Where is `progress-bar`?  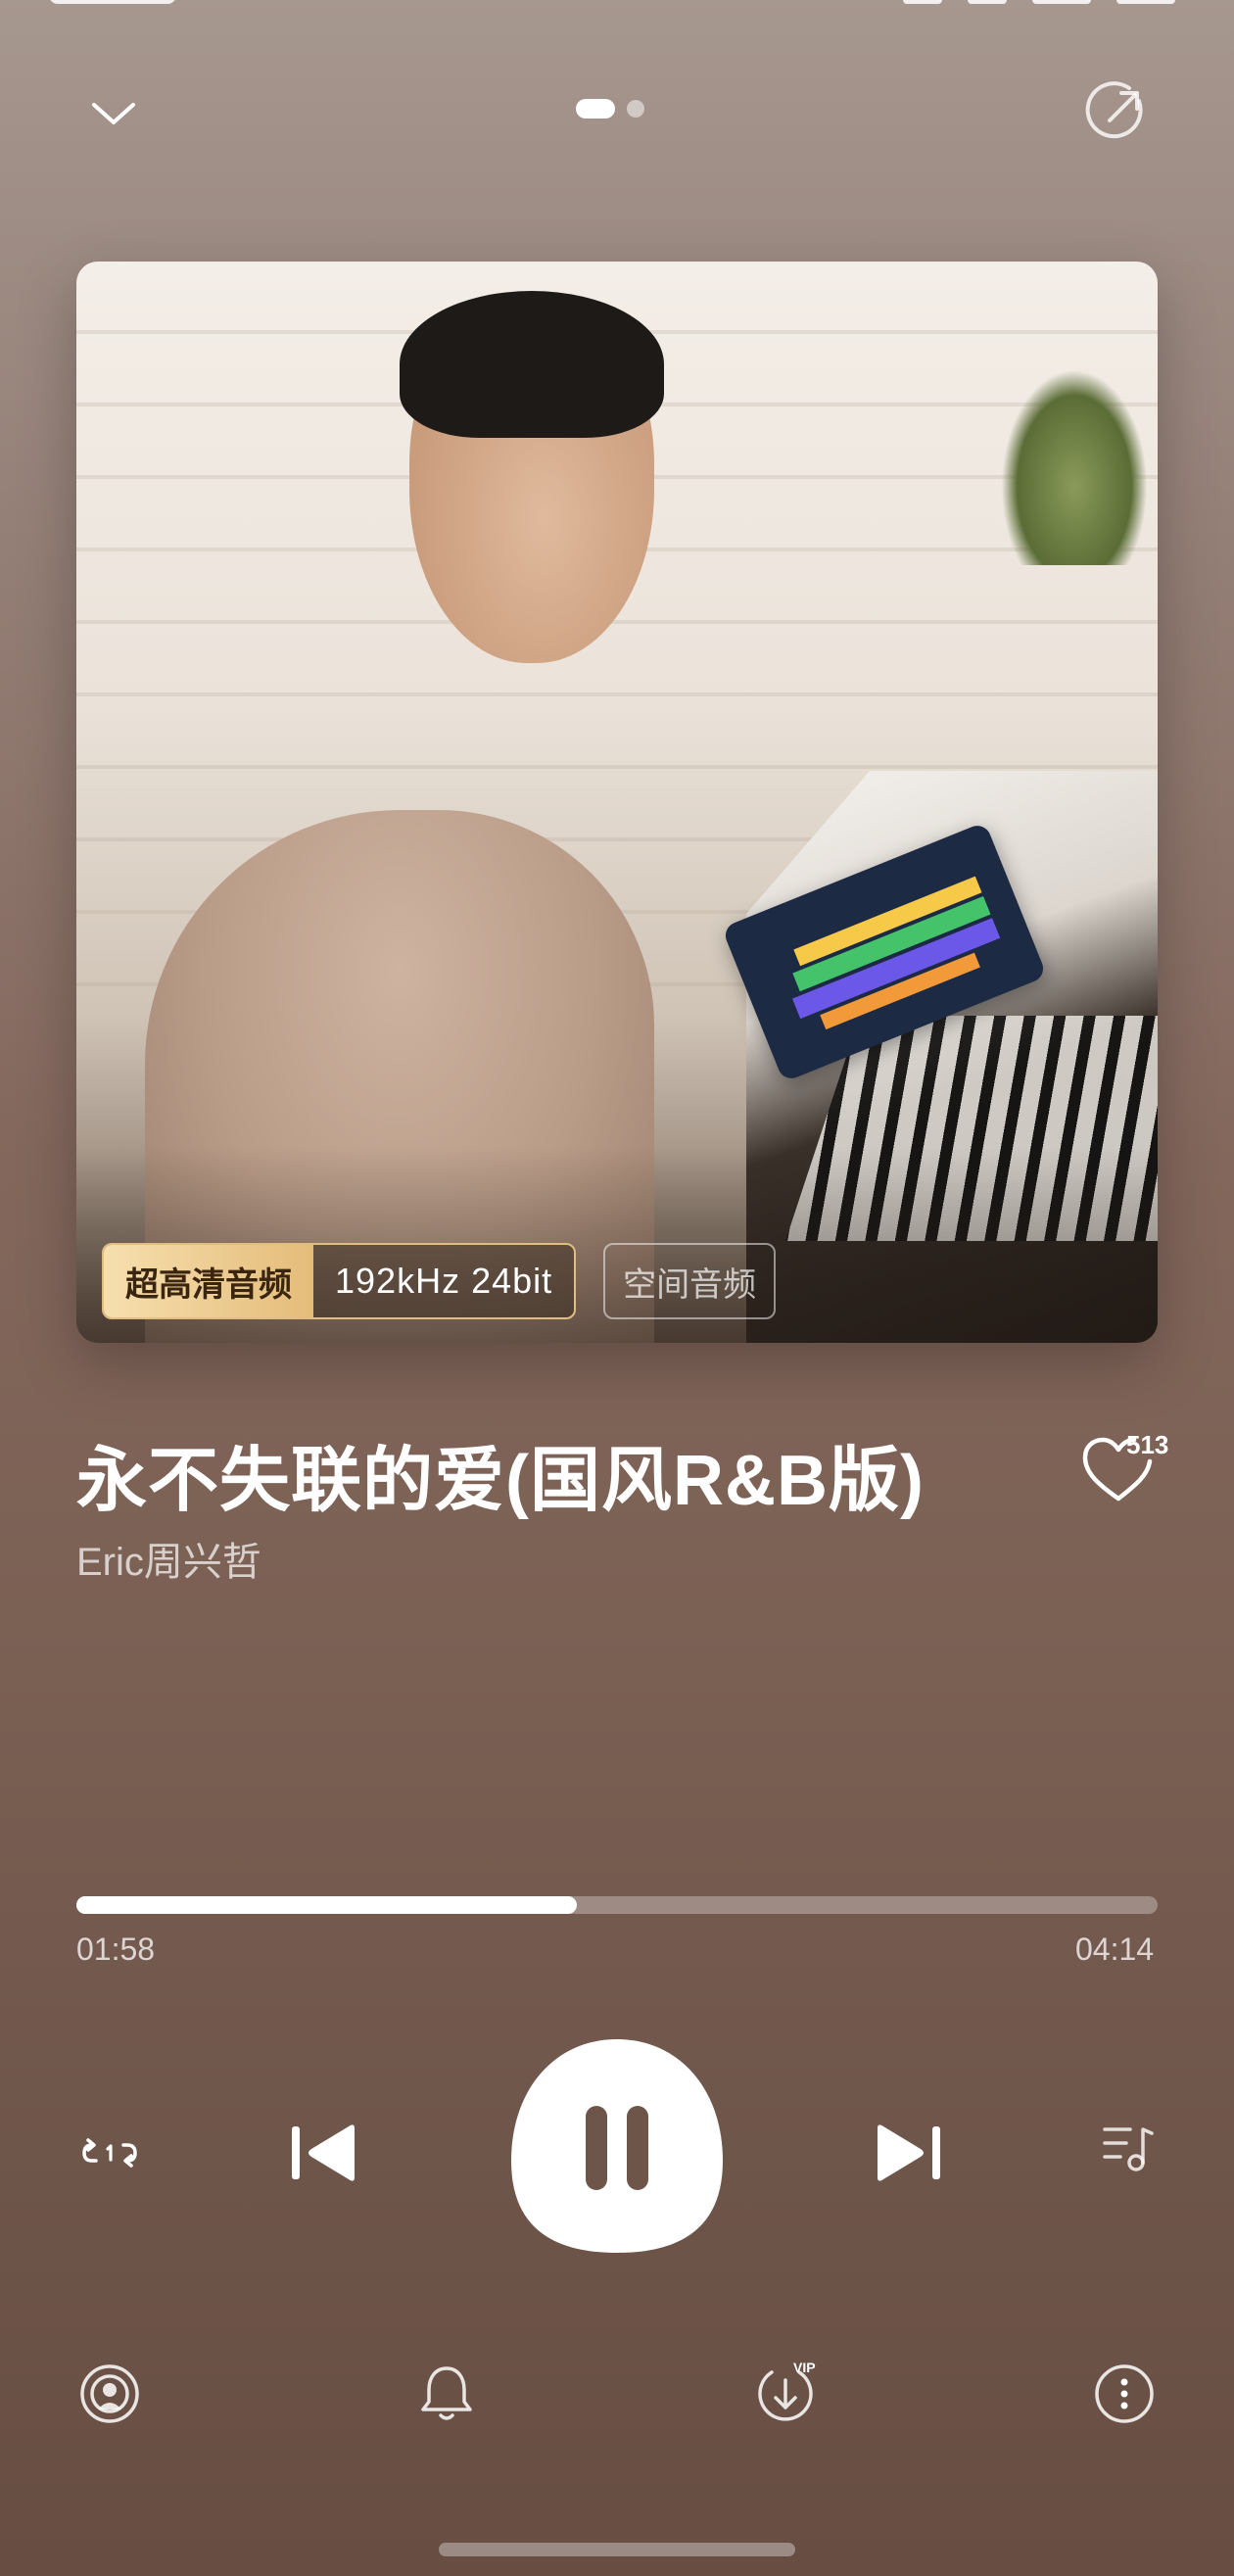
progress-bar is located at coordinates (617, 1905).